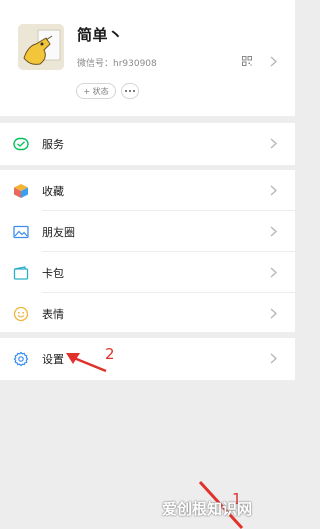 The width and height of the screenshot is (320, 529). What do you see at coordinates (110, 354) in the screenshot?
I see `annotation-step-2: 2` at bounding box center [110, 354].